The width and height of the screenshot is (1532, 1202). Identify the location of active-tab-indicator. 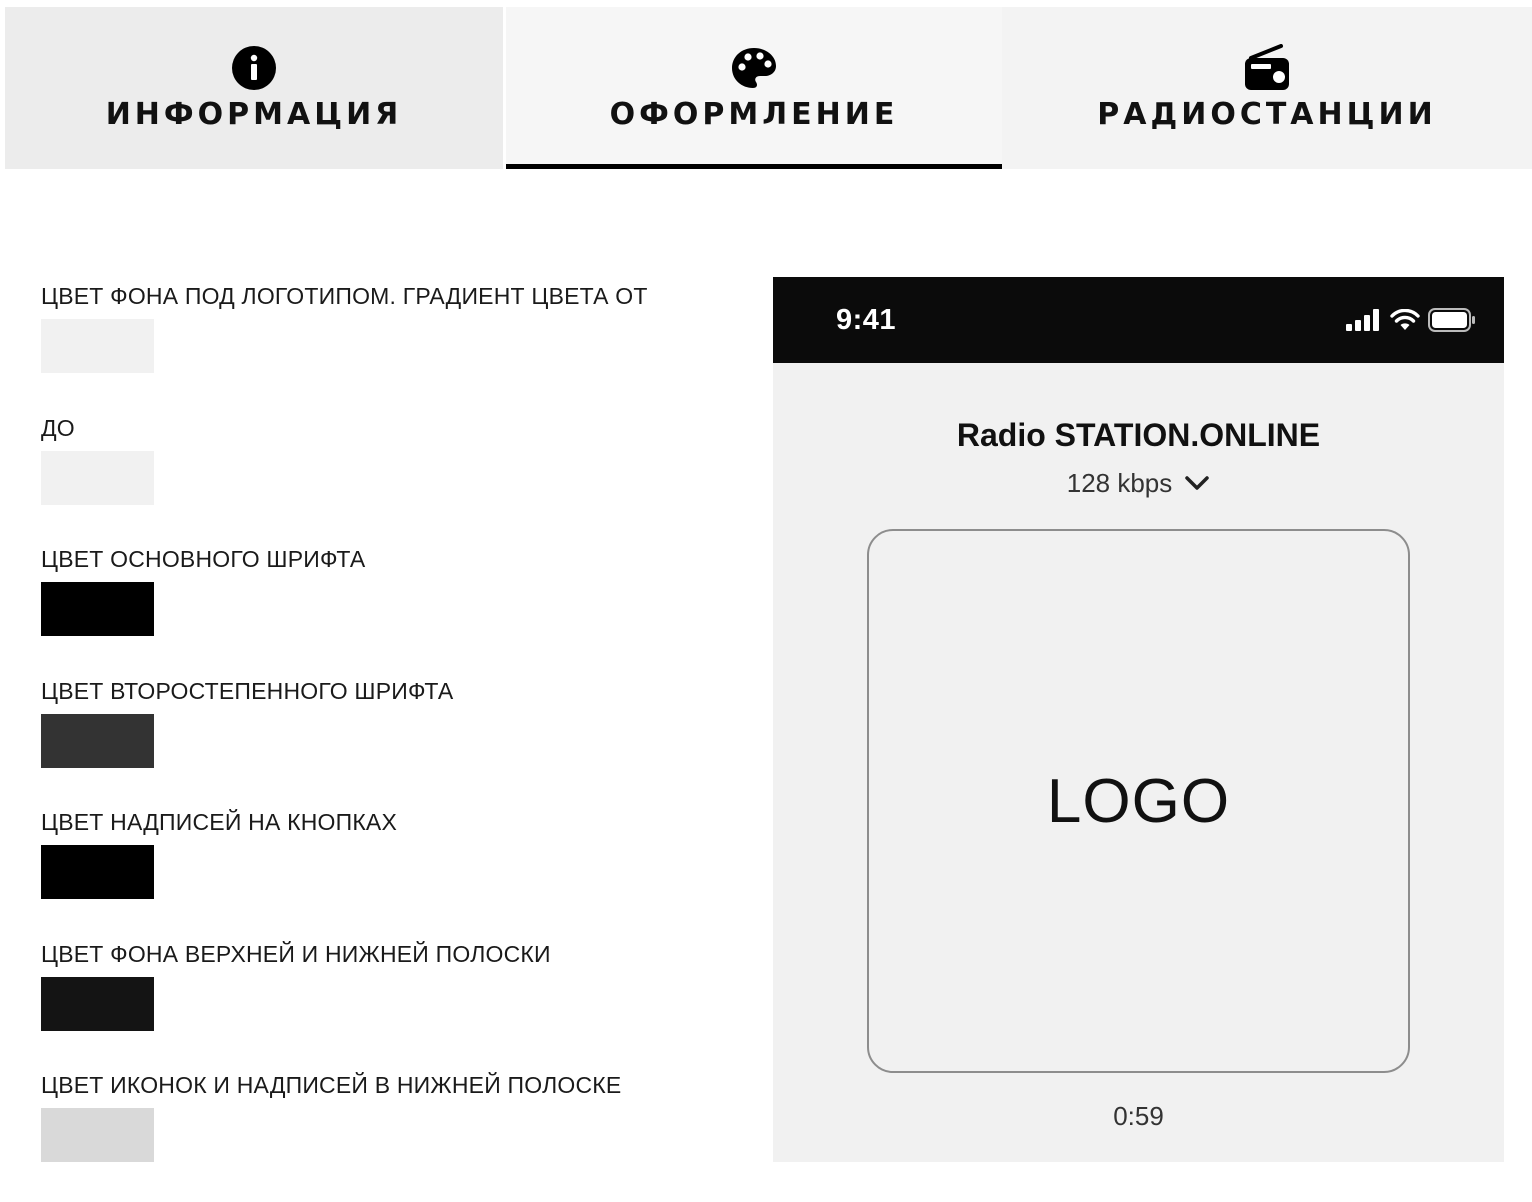
(754, 166).